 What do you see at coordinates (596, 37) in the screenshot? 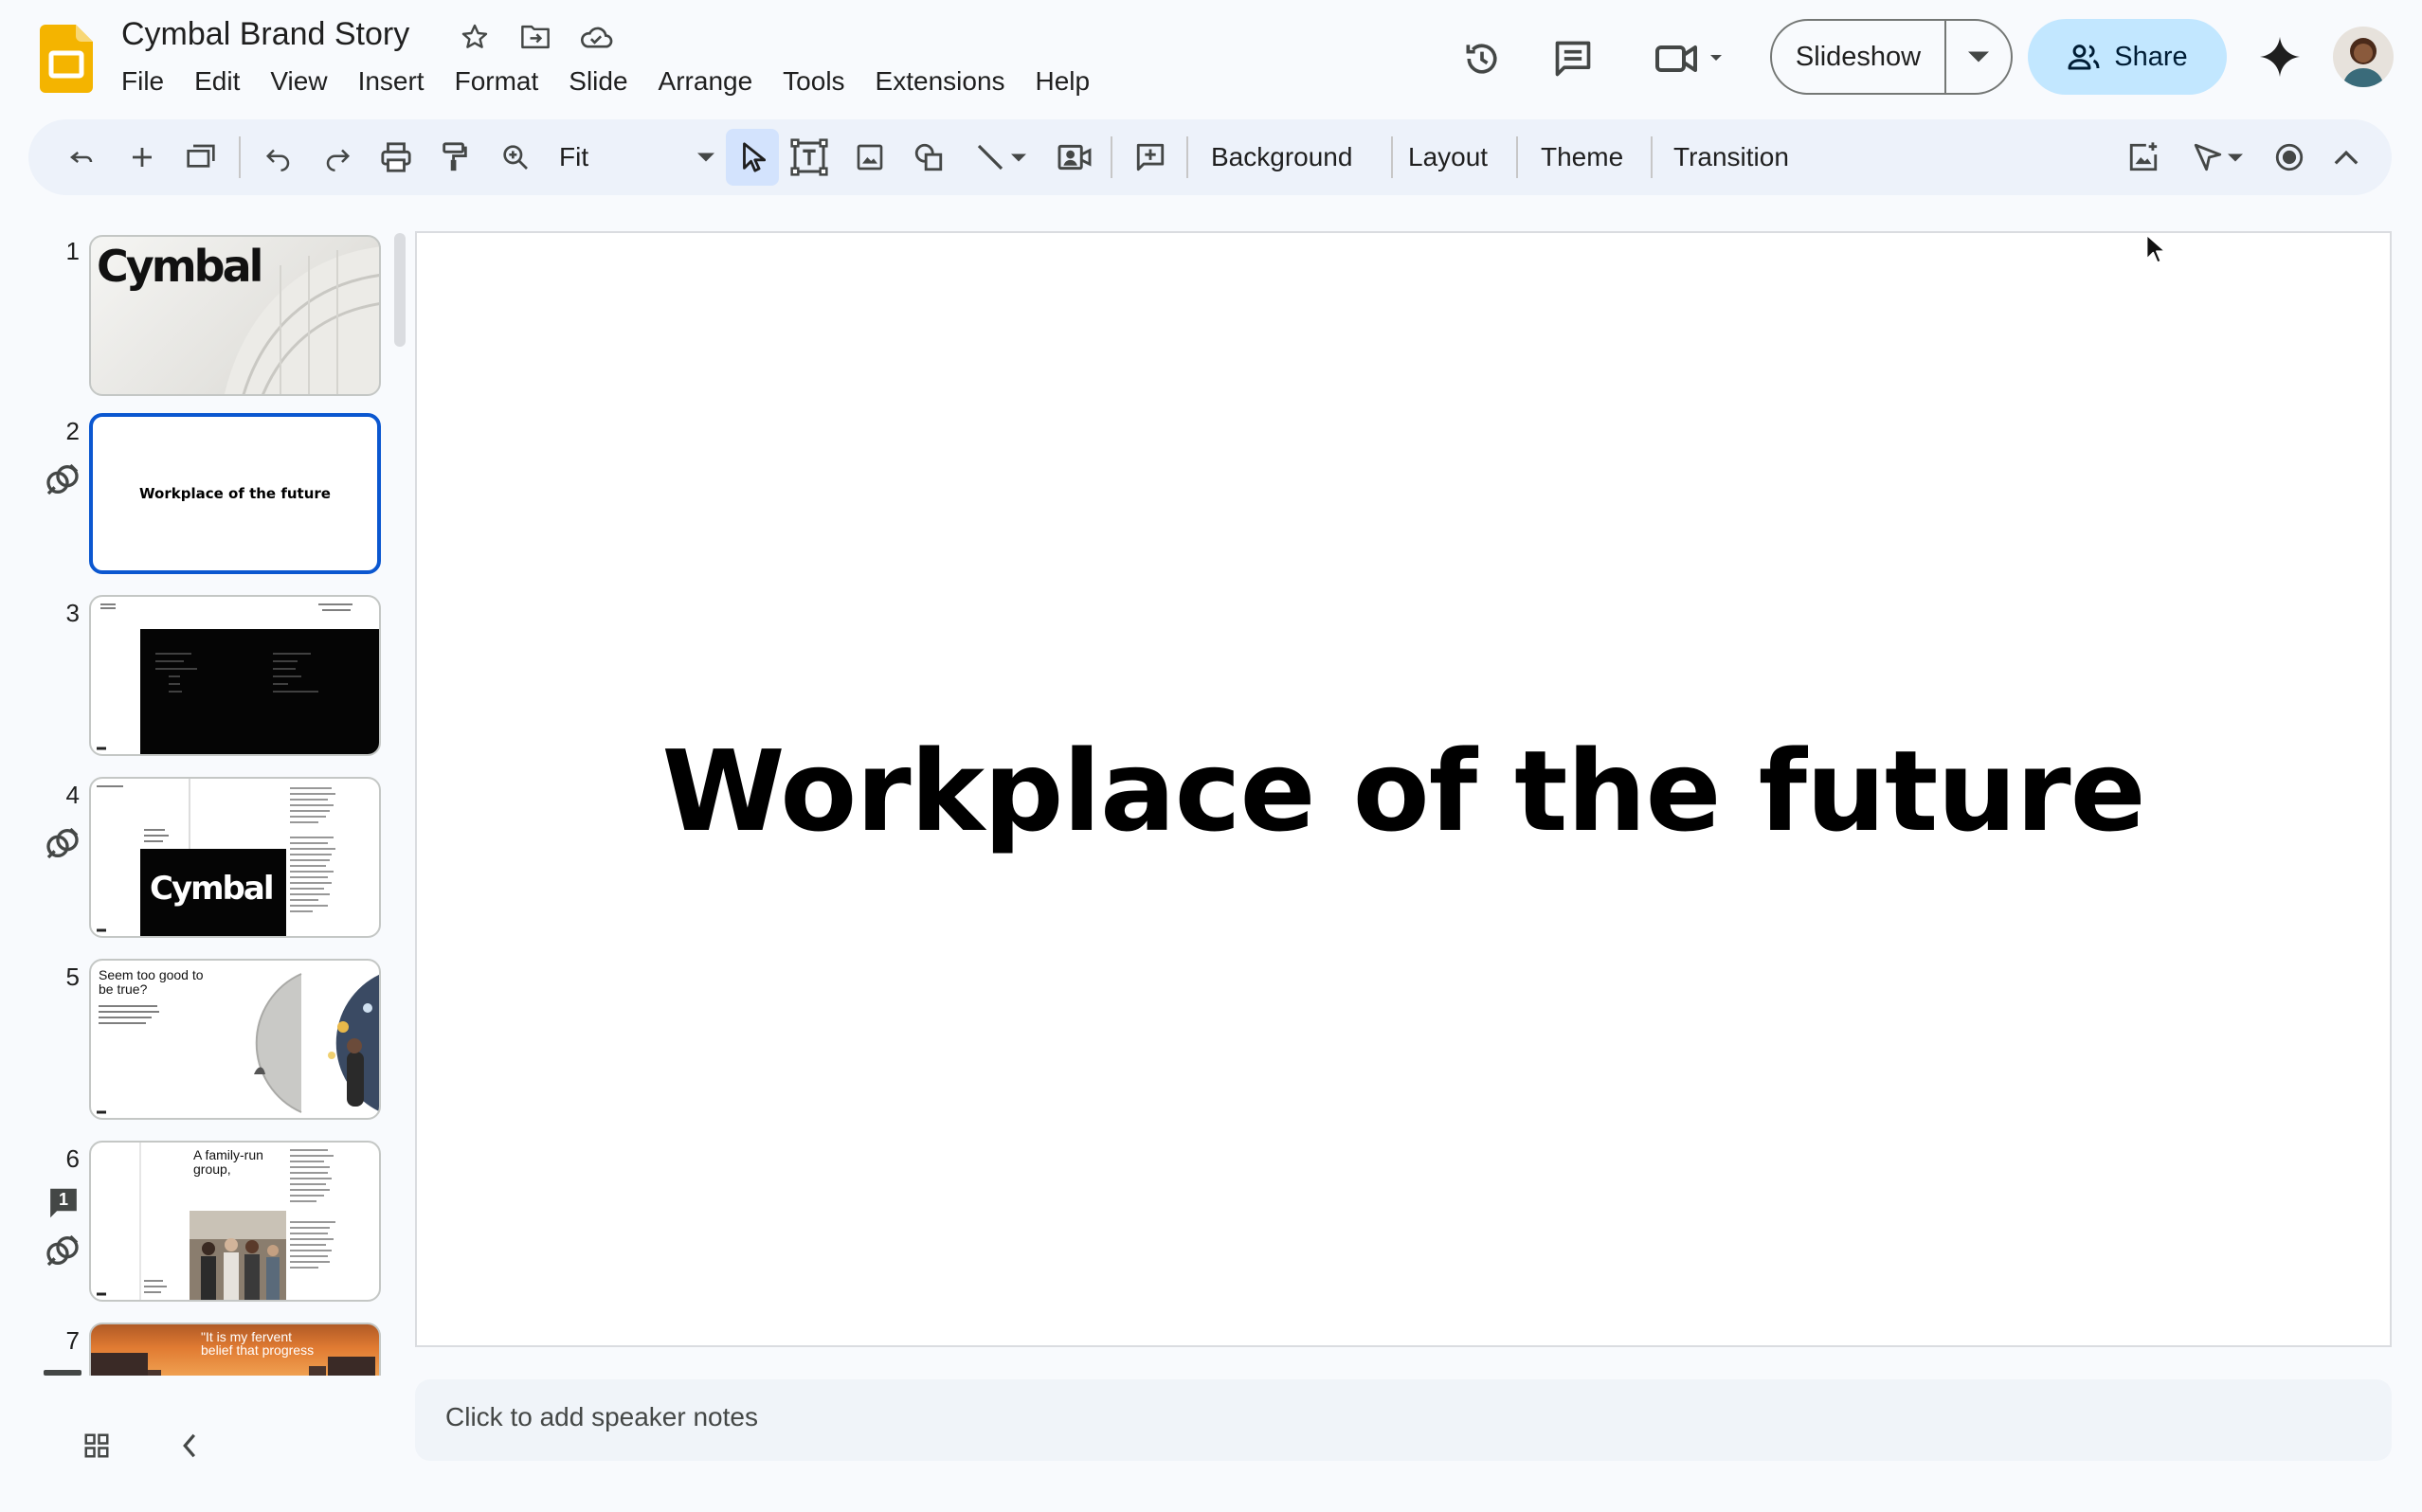
I see `cloud-saved-icon` at bounding box center [596, 37].